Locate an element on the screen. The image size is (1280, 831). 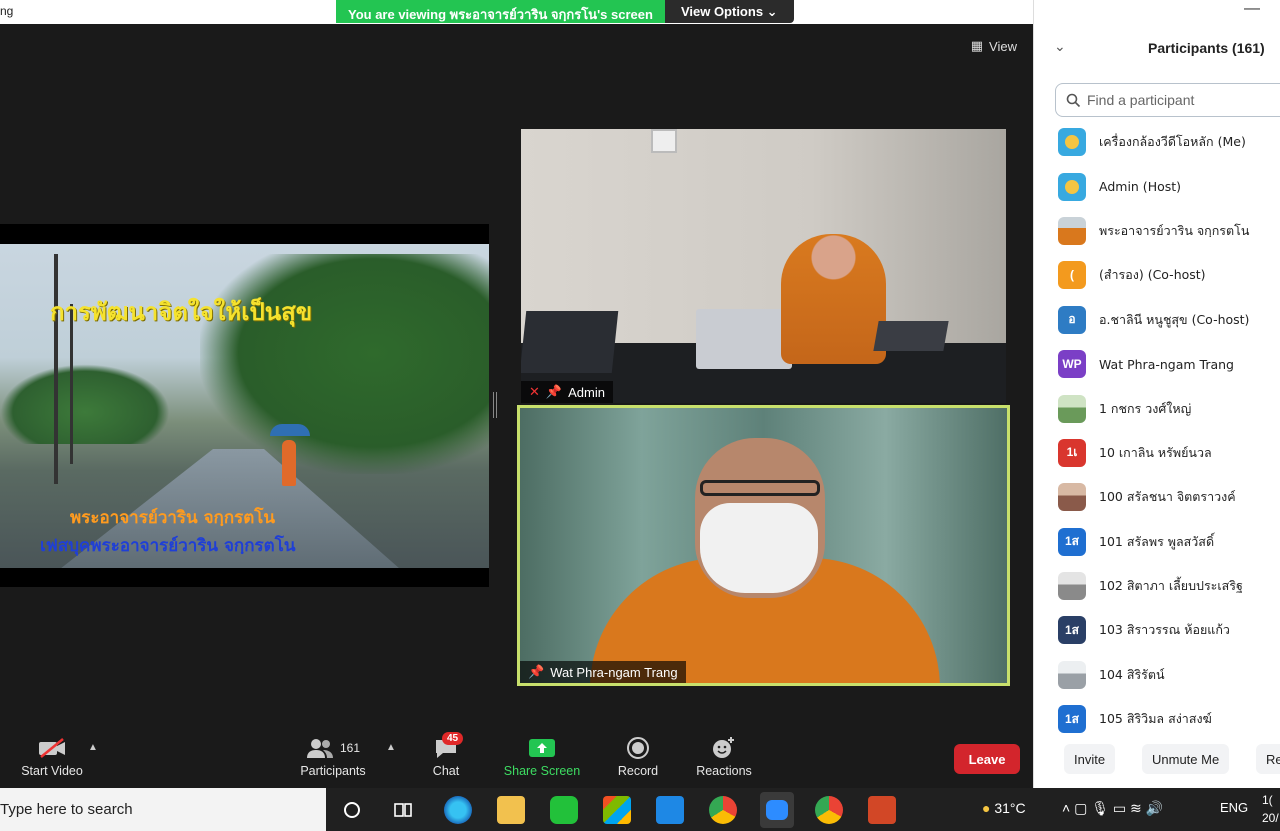
powerpoint-icon is located at coordinates (882, 810).